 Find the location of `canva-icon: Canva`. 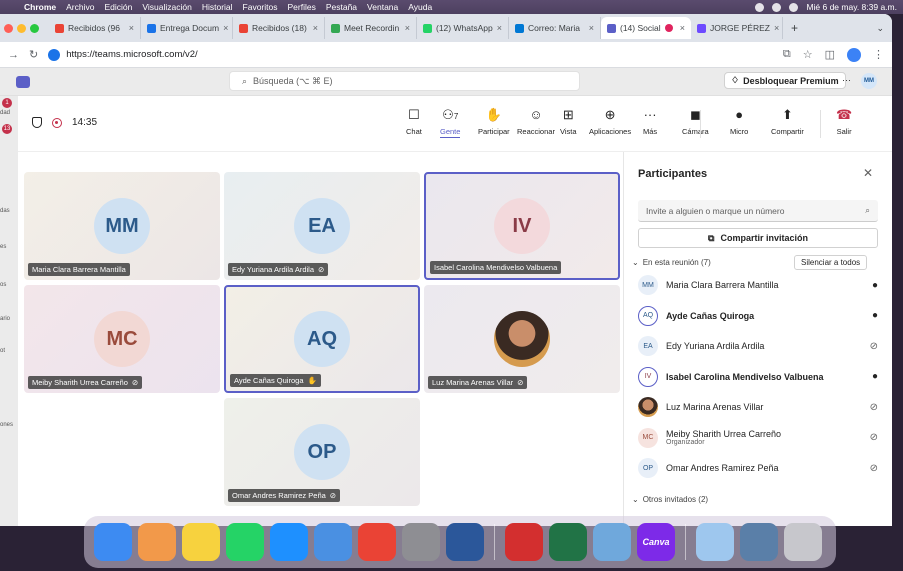

canva-icon: Canva is located at coordinates (656, 542).